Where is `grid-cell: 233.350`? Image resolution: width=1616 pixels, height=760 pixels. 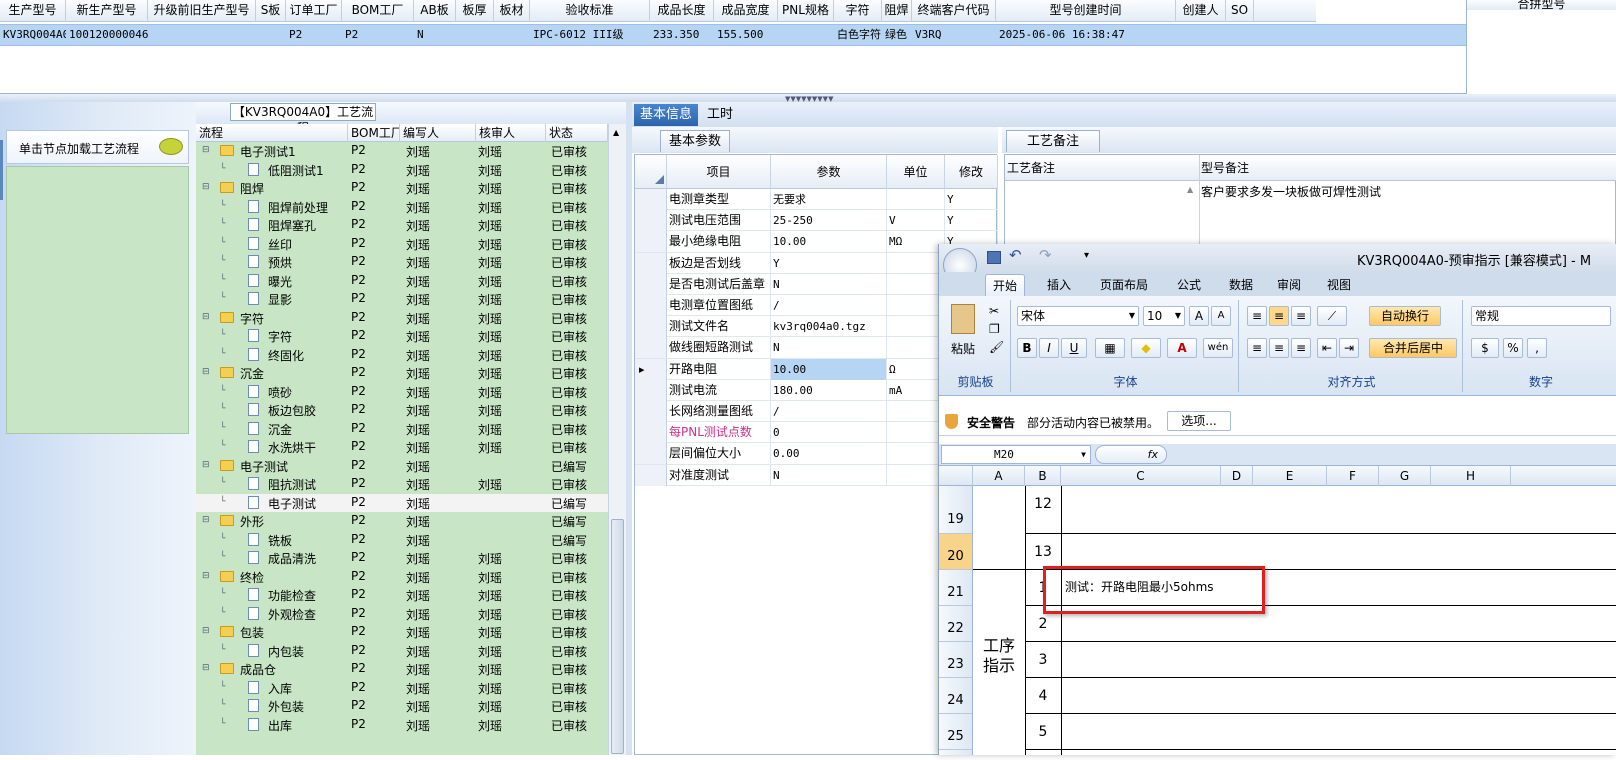 grid-cell: 233.350 is located at coordinates (682, 35).